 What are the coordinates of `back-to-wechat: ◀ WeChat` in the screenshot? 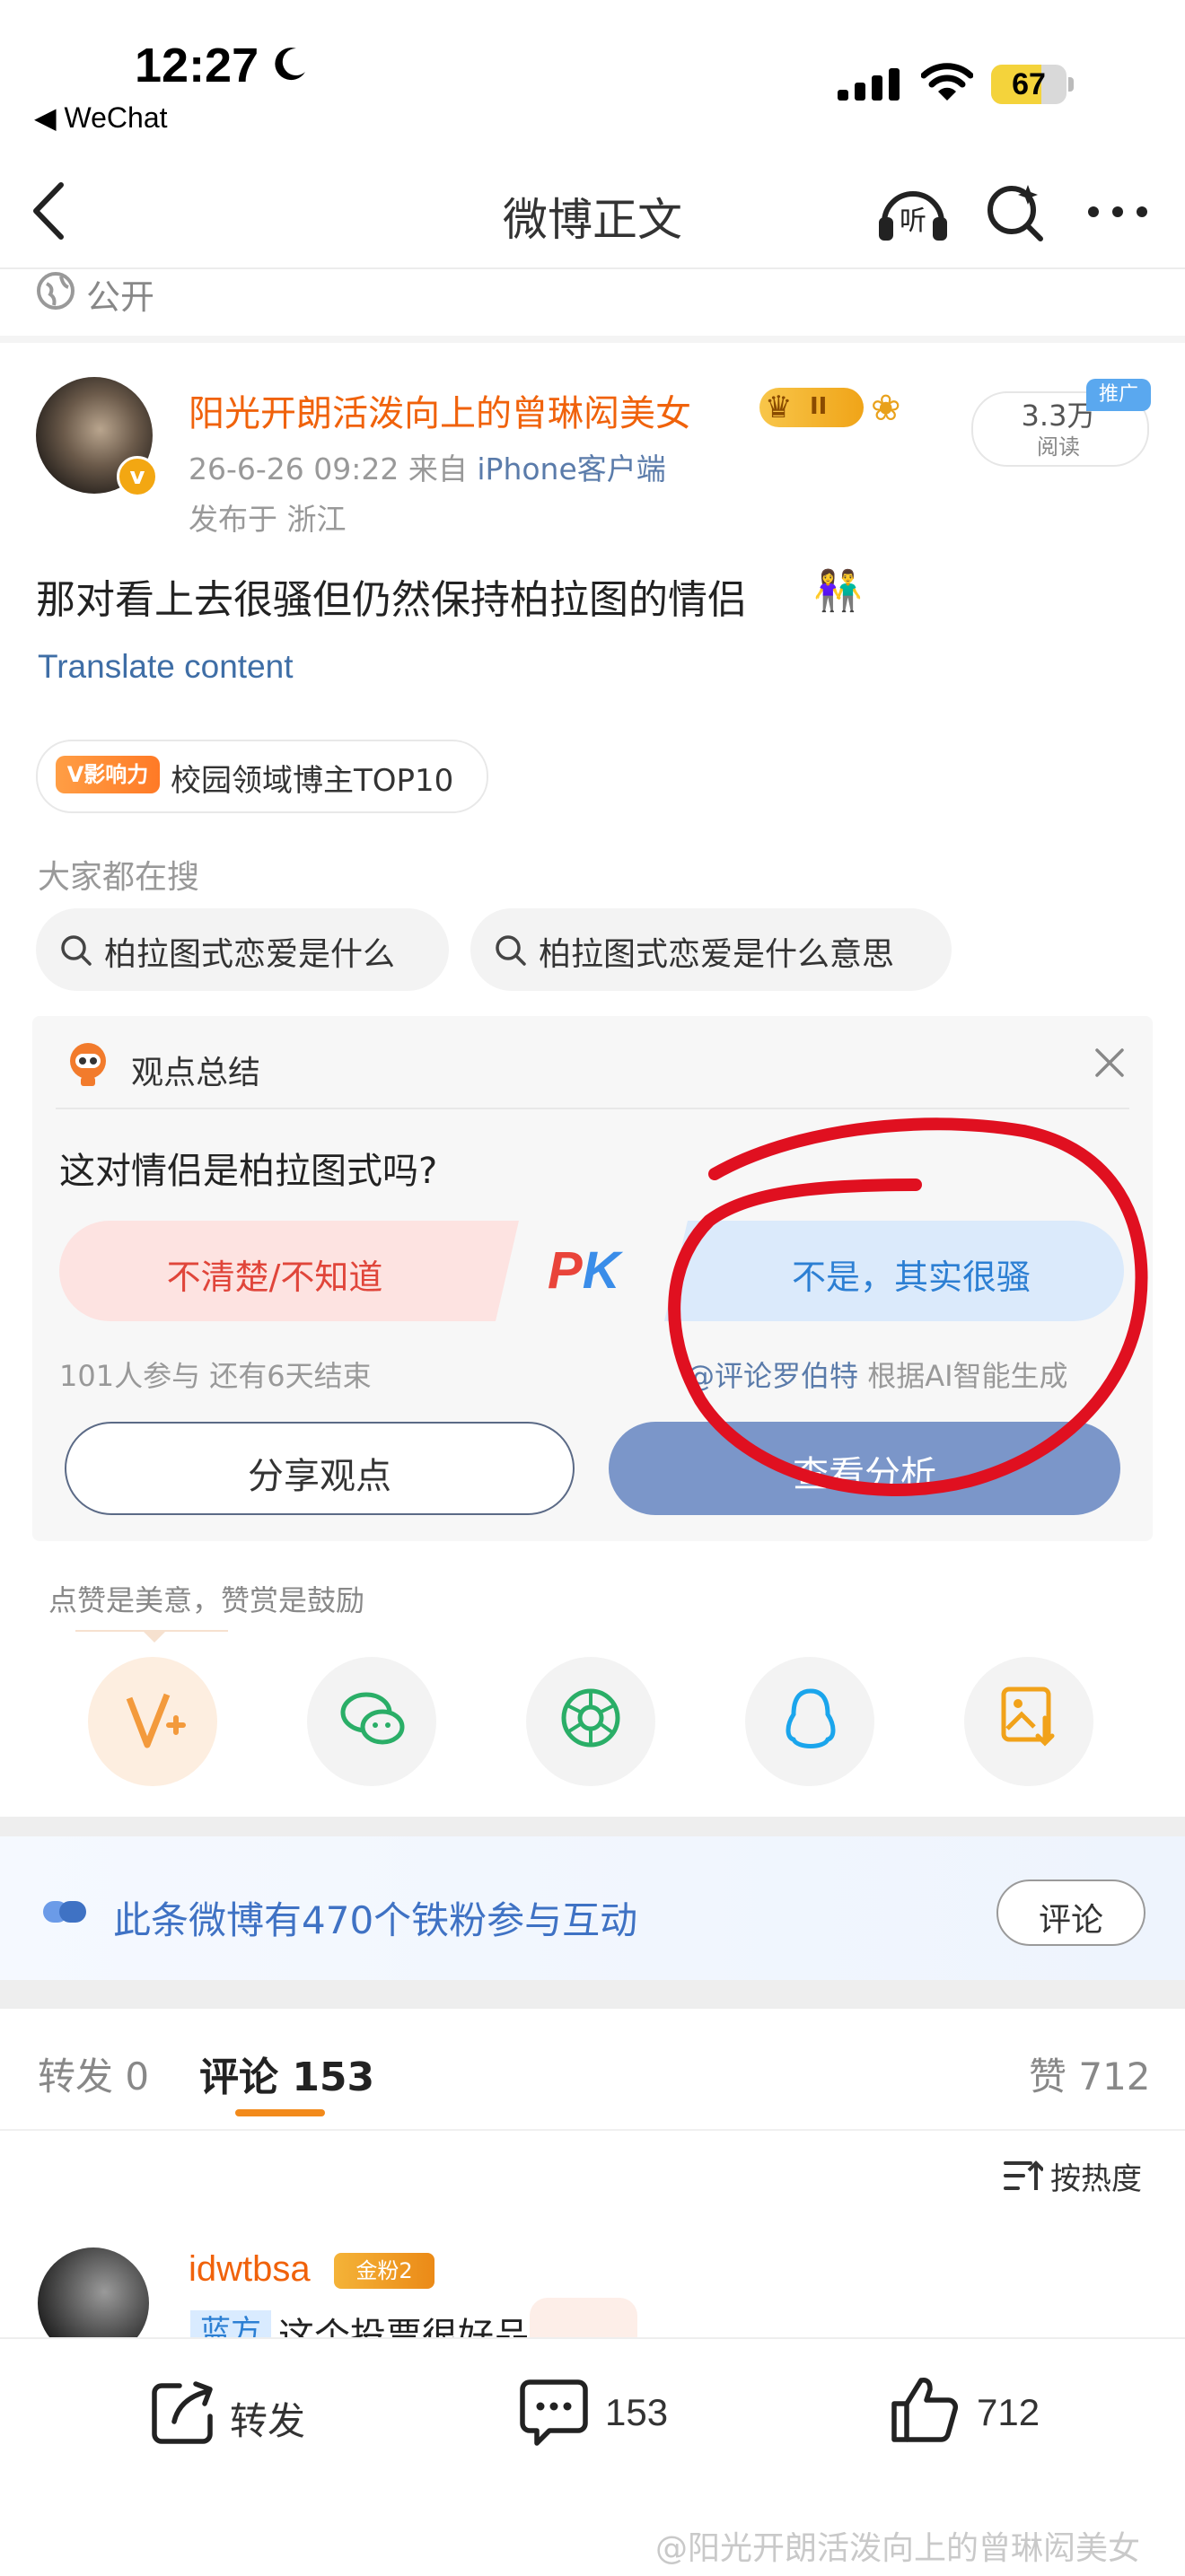 It's located at (101, 118).